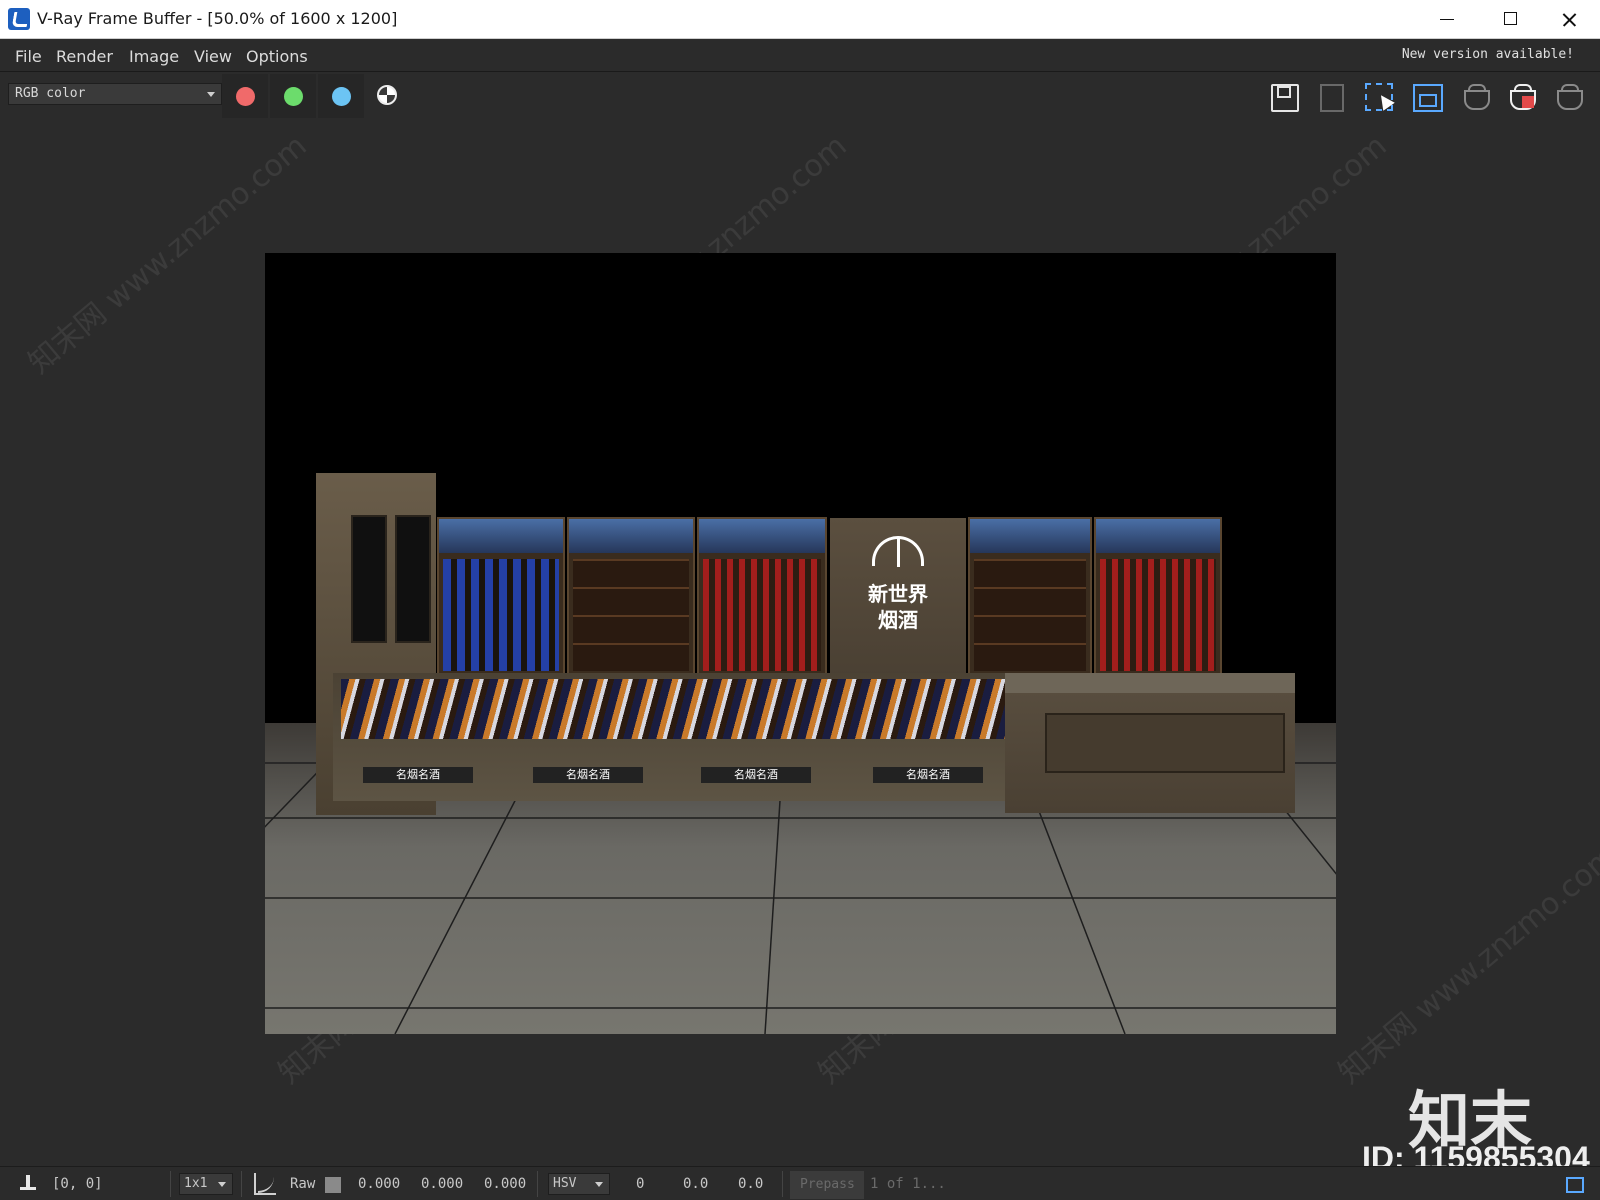 The width and height of the screenshot is (1600, 1200). What do you see at coordinates (1379, 97) in the screenshot?
I see `region-render-icon` at bounding box center [1379, 97].